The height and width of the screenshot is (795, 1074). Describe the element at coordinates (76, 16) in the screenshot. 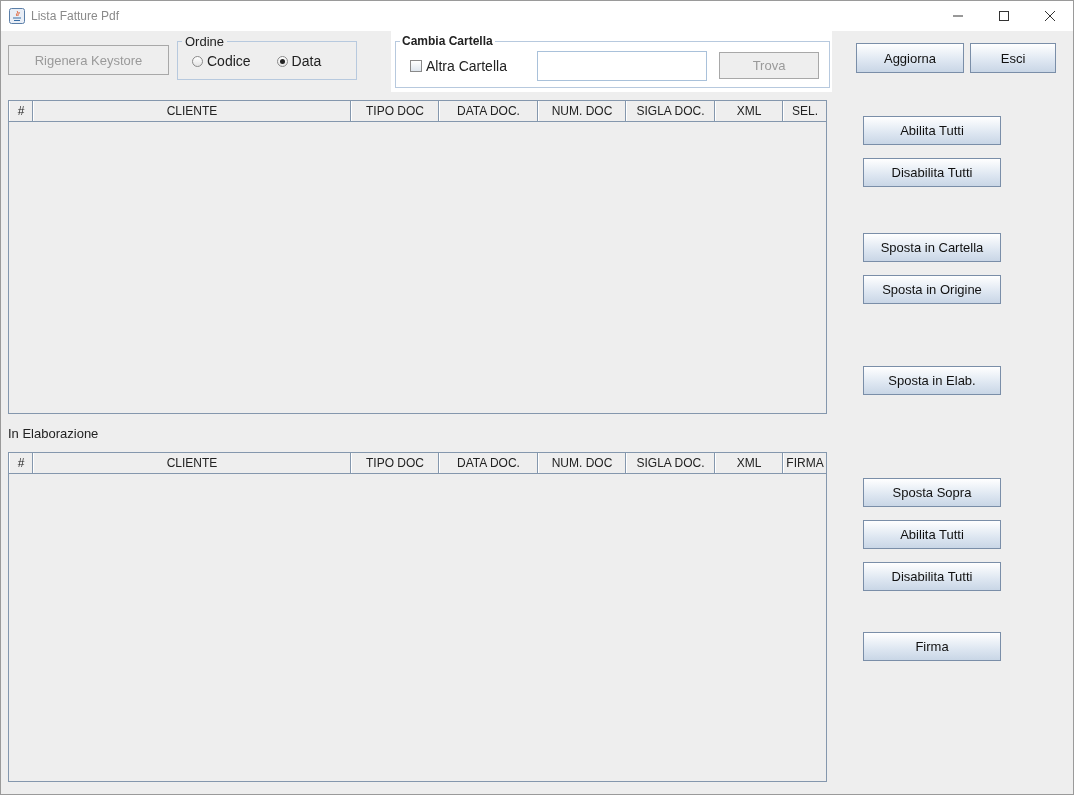

I see `window-title: Lista Fatture Pdf` at that location.